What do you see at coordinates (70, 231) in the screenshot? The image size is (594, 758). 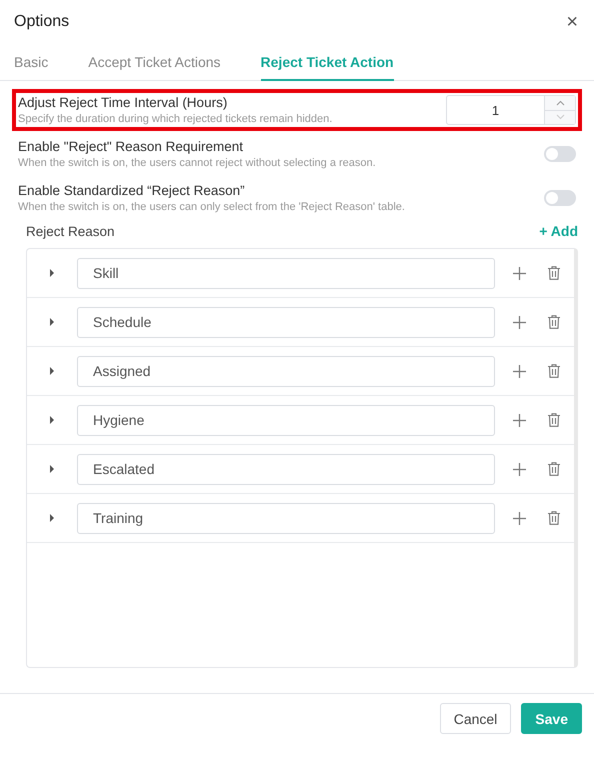 I see `section-title: Reject Reason` at bounding box center [70, 231].